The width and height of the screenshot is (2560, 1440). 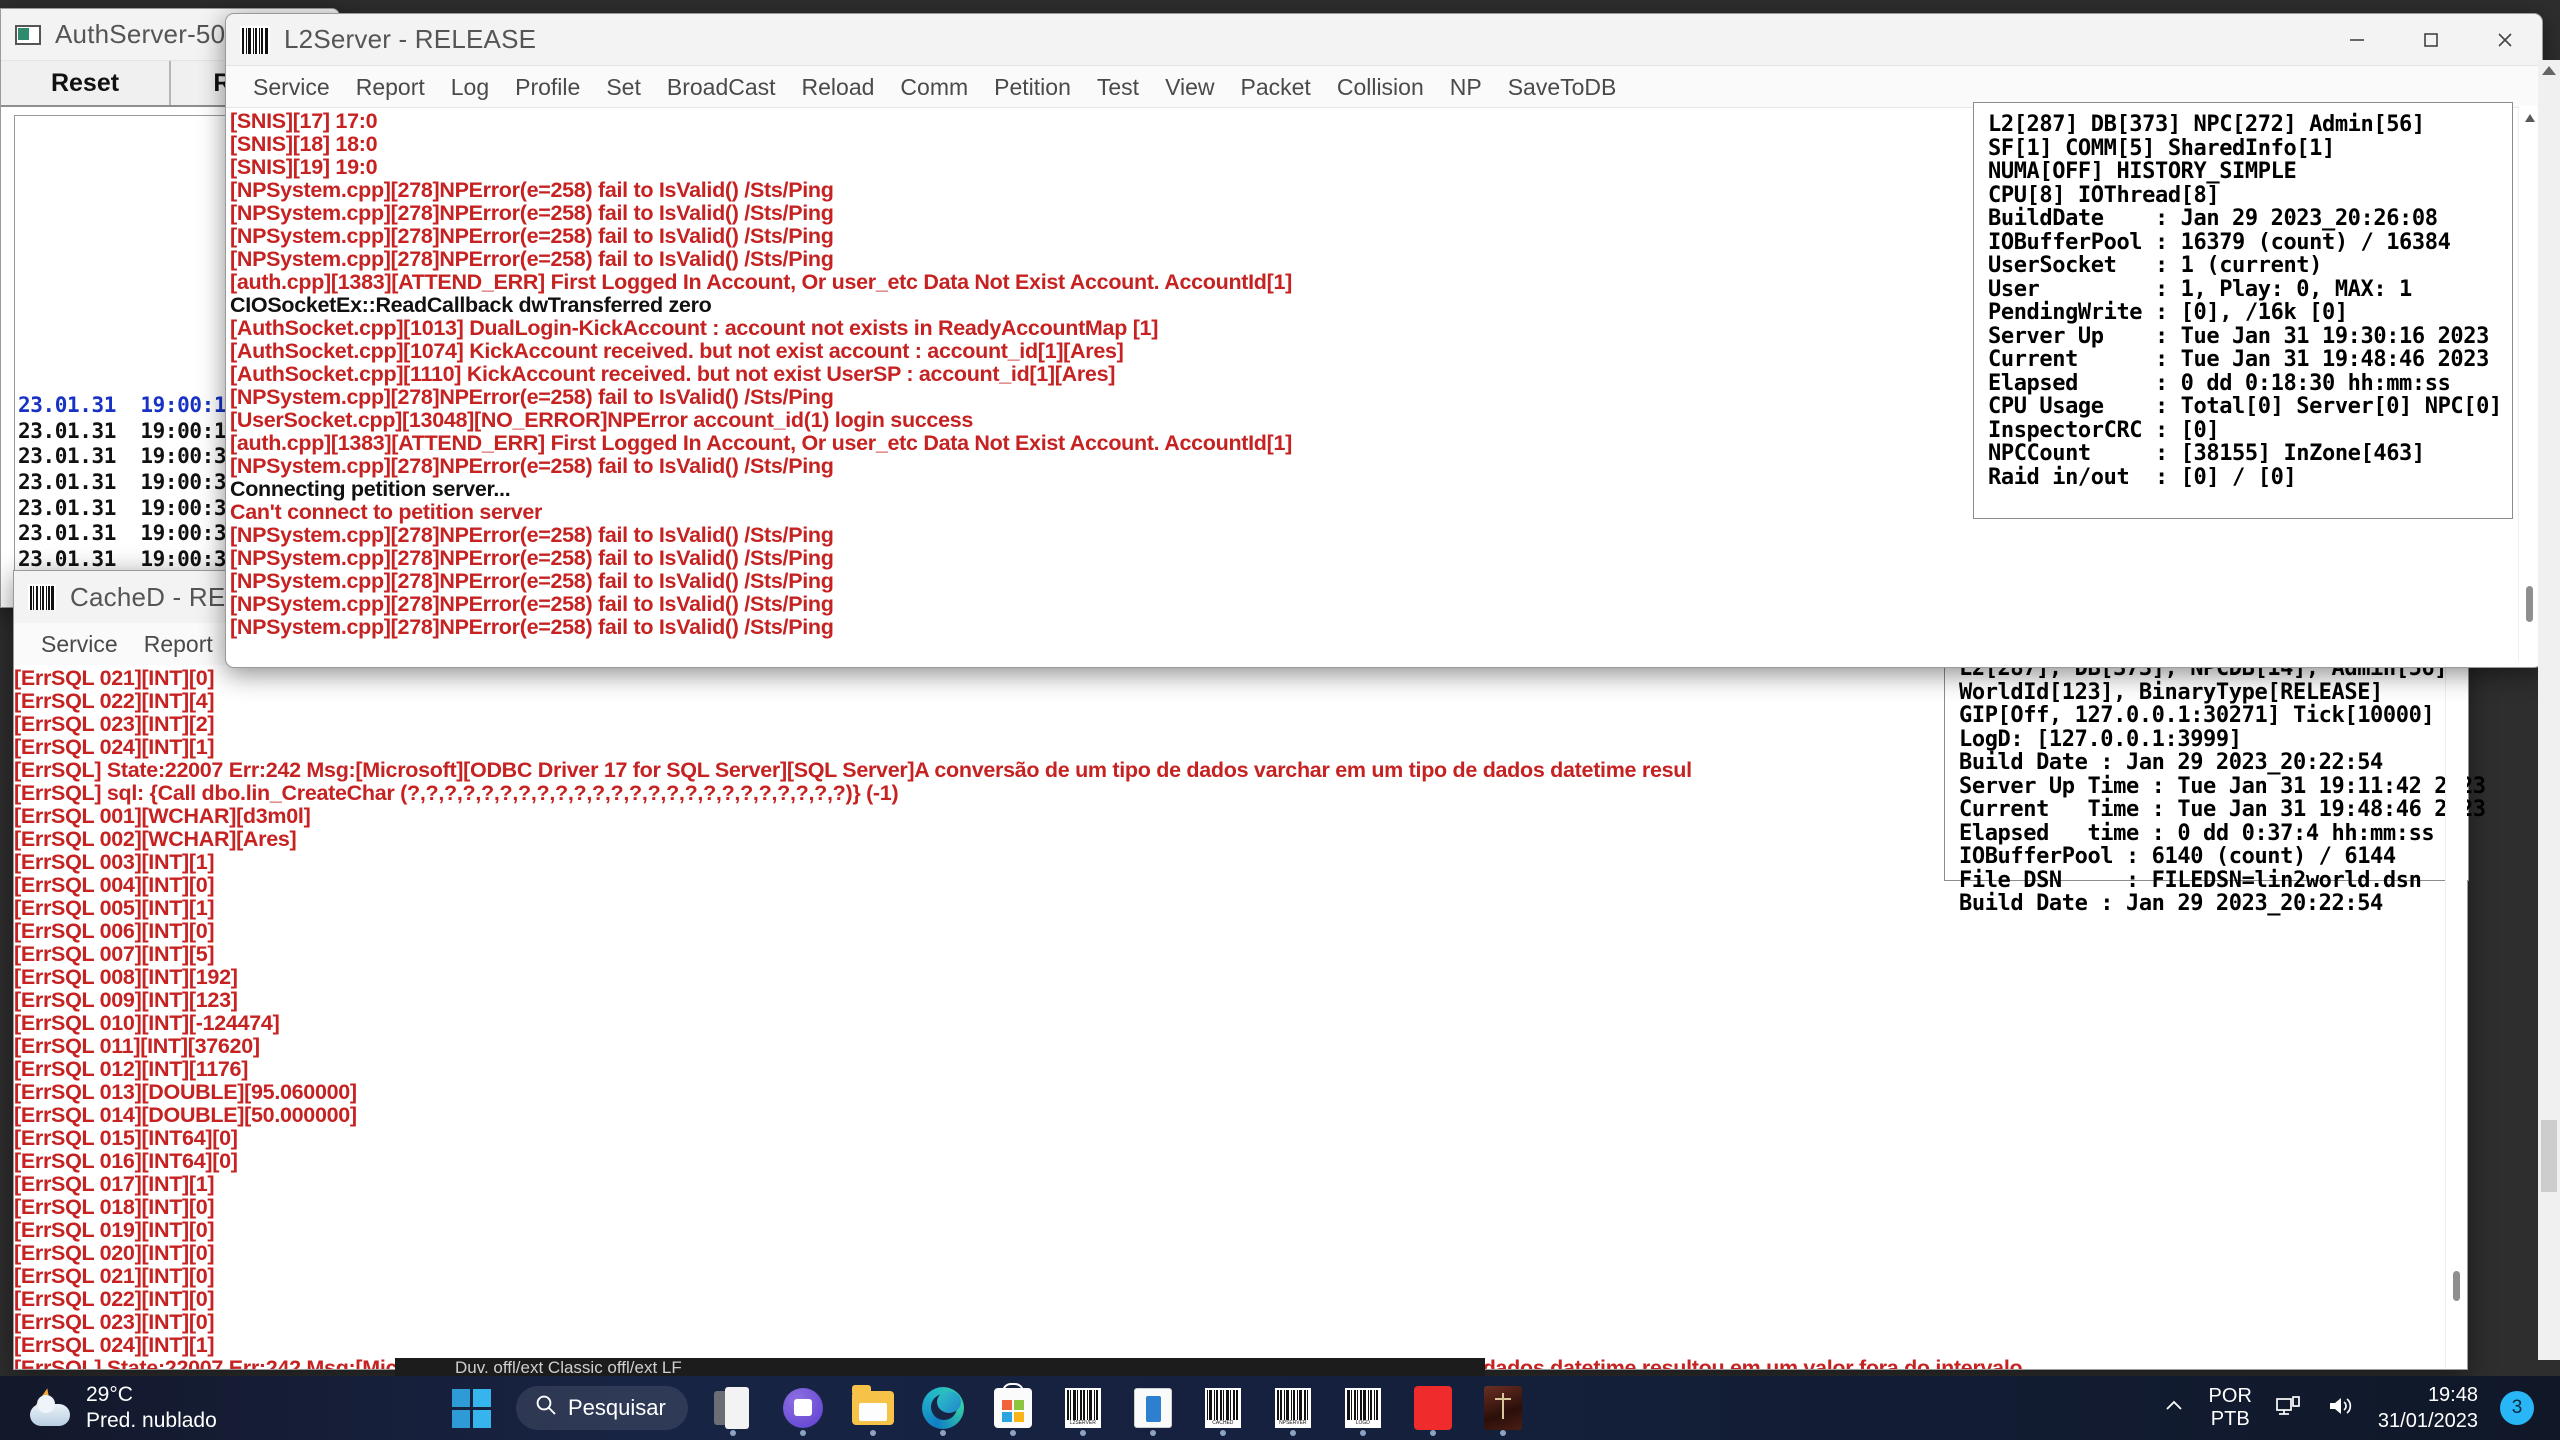 I want to click on language-top: POR, so click(x=2230, y=1396).